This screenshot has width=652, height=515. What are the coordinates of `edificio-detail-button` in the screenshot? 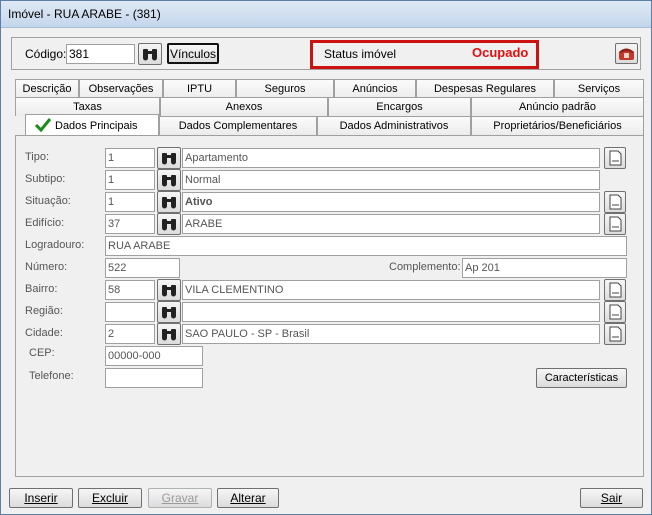 It's located at (615, 224).